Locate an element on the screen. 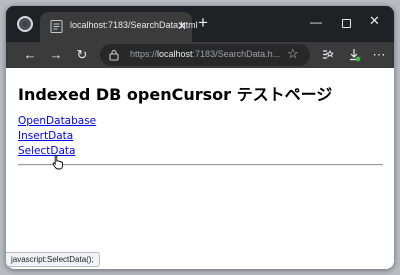 The width and height of the screenshot is (400, 275). forward-button: → is located at coordinates (56, 55).